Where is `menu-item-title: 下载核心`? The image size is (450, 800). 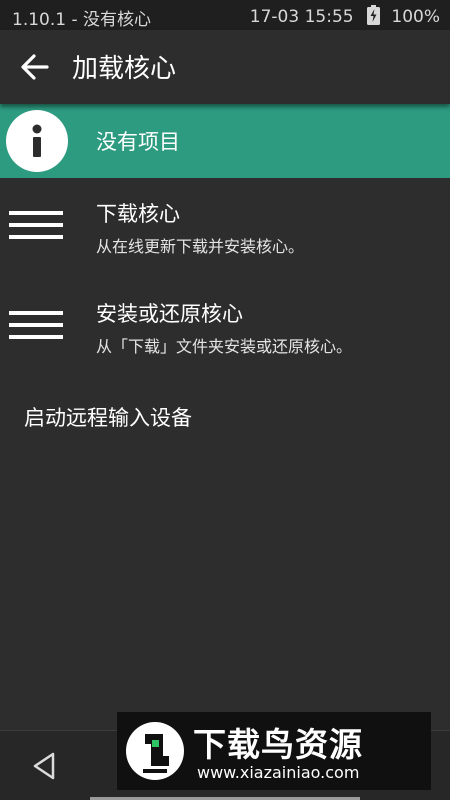
menu-item-title: 下载核心 is located at coordinates (138, 214).